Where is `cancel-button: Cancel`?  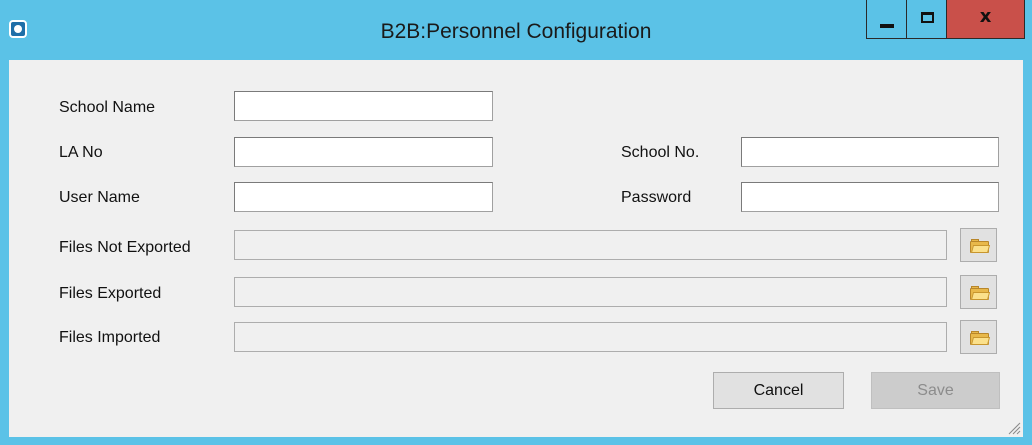
cancel-button: Cancel is located at coordinates (778, 390).